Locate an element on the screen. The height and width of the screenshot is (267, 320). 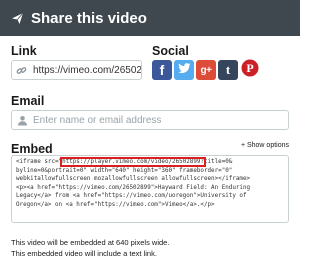
google-plus-button: g+ is located at coordinates (206, 70).